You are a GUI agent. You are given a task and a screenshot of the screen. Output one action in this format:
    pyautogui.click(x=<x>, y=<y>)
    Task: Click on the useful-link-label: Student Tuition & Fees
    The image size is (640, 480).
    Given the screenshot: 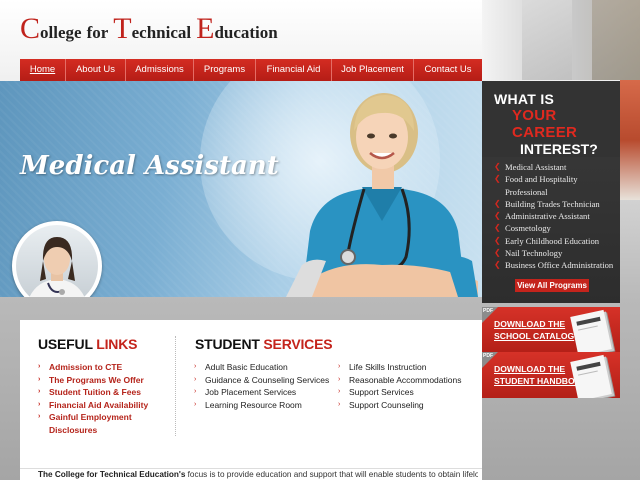 What is the action you would take?
    pyautogui.click(x=95, y=392)
    